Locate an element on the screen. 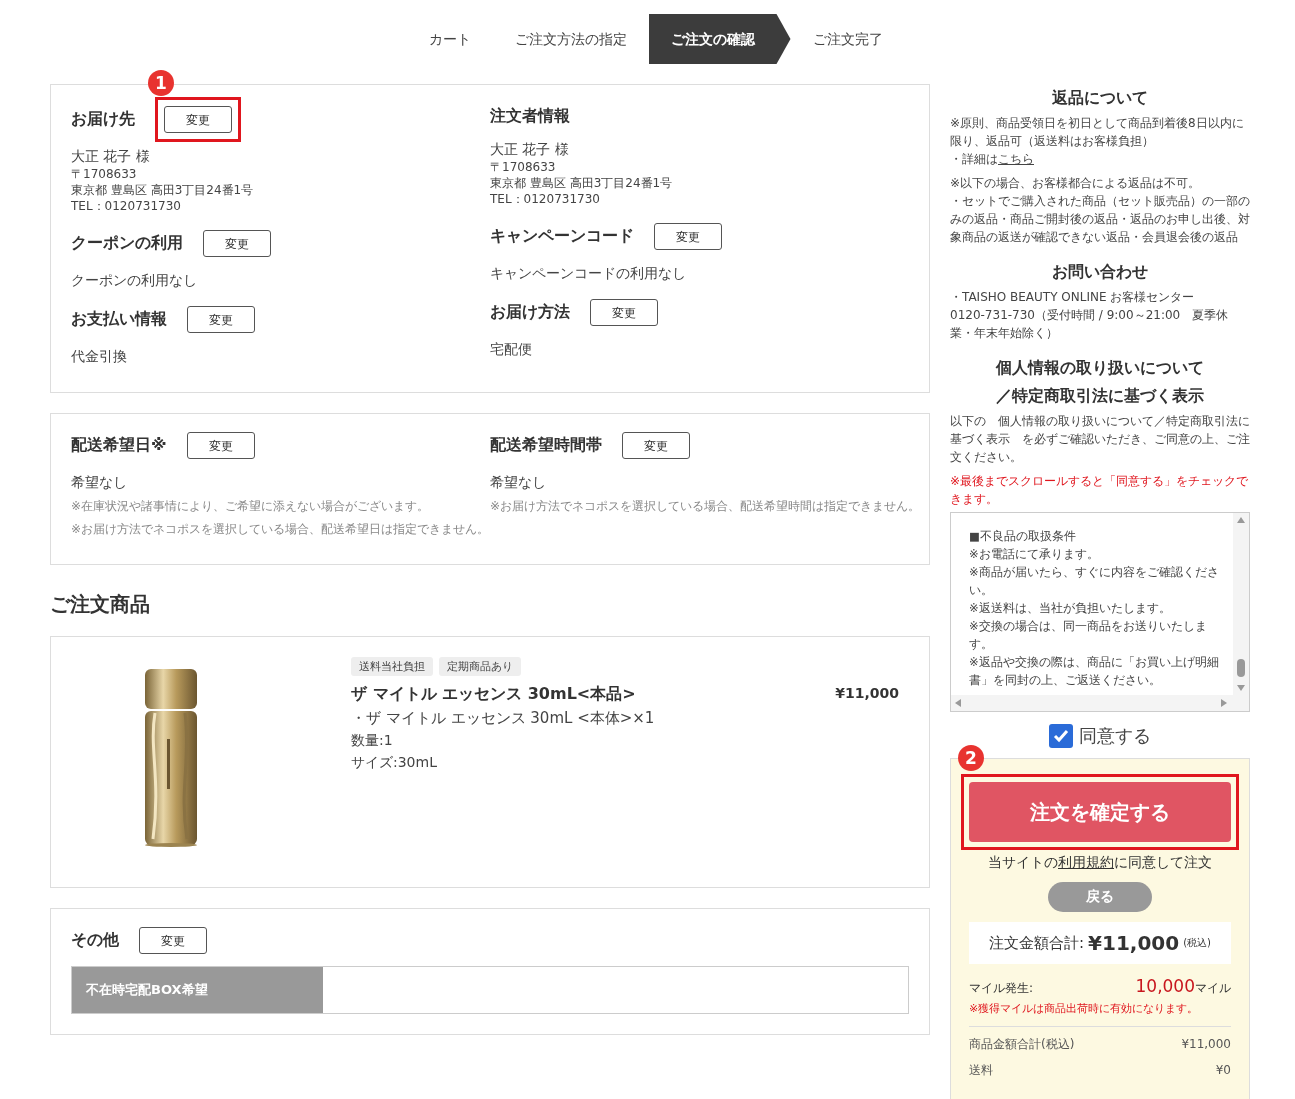 The width and height of the screenshot is (1295, 1099). agree-checkbox is located at coordinates (1061, 736).